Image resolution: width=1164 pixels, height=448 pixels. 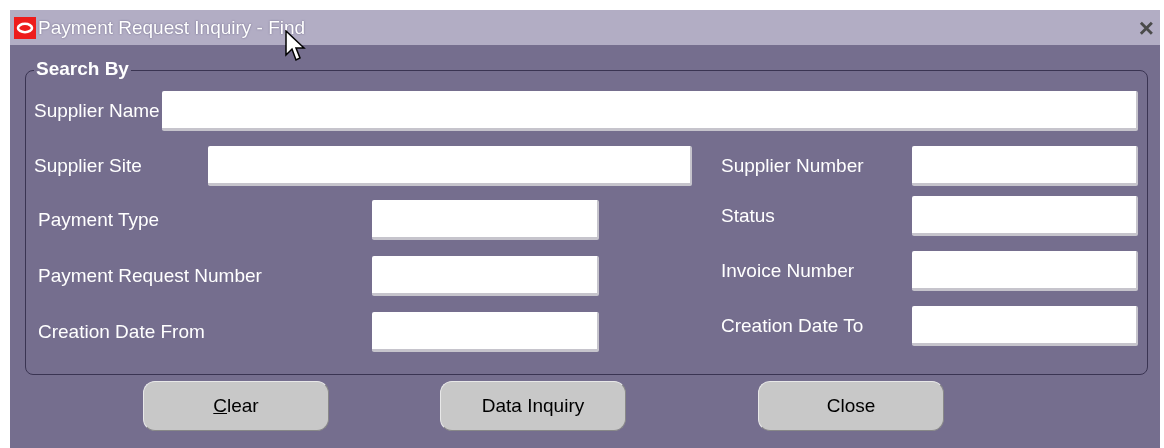 What do you see at coordinates (150, 276) in the screenshot?
I see `field-label: Payment Request Number` at bounding box center [150, 276].